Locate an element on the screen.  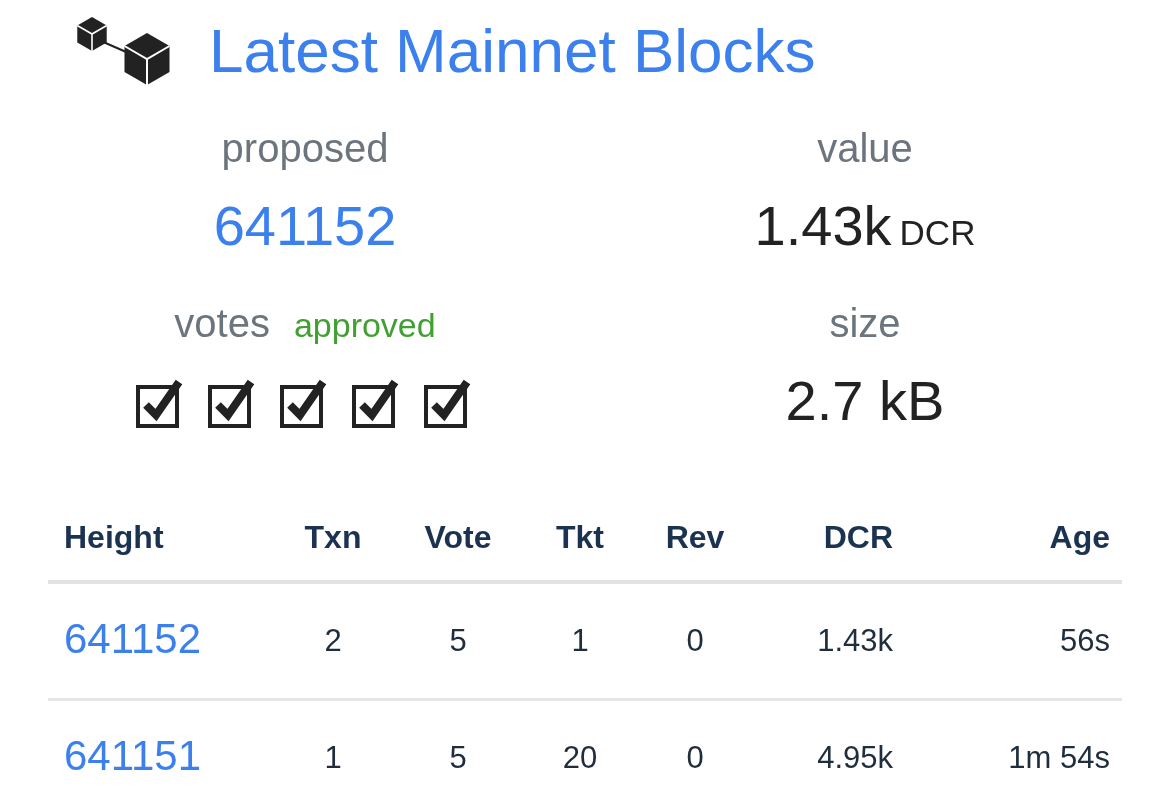
table-cell: 1.43k is located at coordinates (855, 640).